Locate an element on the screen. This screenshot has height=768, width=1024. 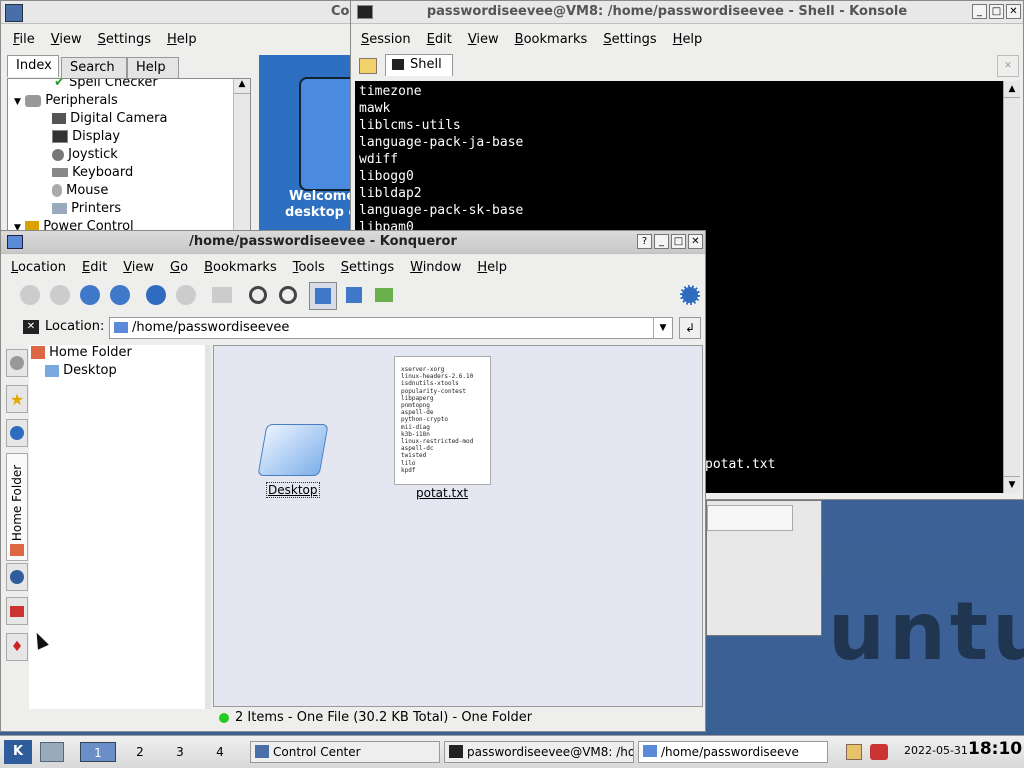
tab-help: Help is located at coordinates (153, 68).